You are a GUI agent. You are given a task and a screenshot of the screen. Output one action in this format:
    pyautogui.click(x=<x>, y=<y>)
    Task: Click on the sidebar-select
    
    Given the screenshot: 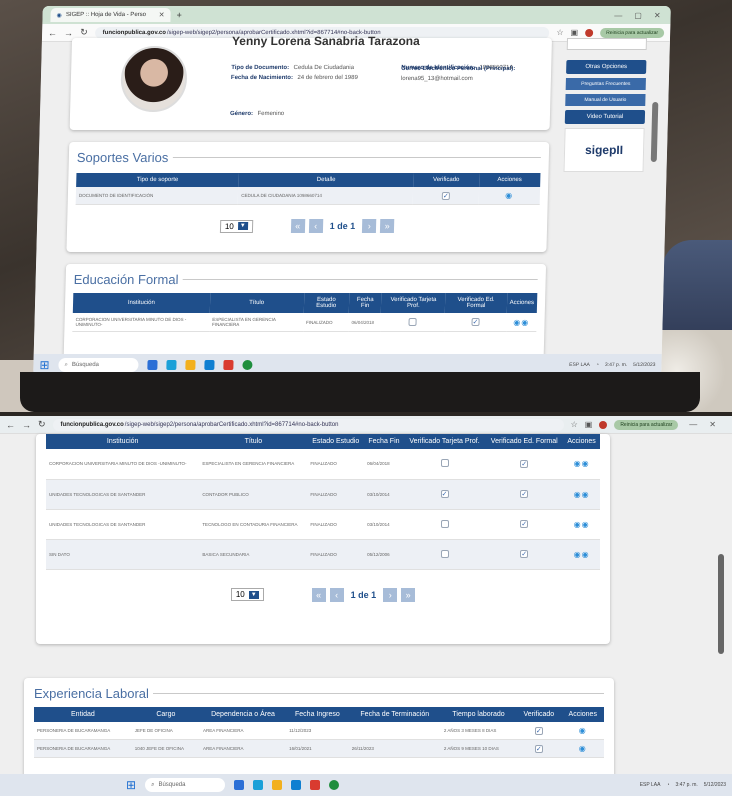 What is the action you would take?
    pyautogui.click(x=607, y=44)
    